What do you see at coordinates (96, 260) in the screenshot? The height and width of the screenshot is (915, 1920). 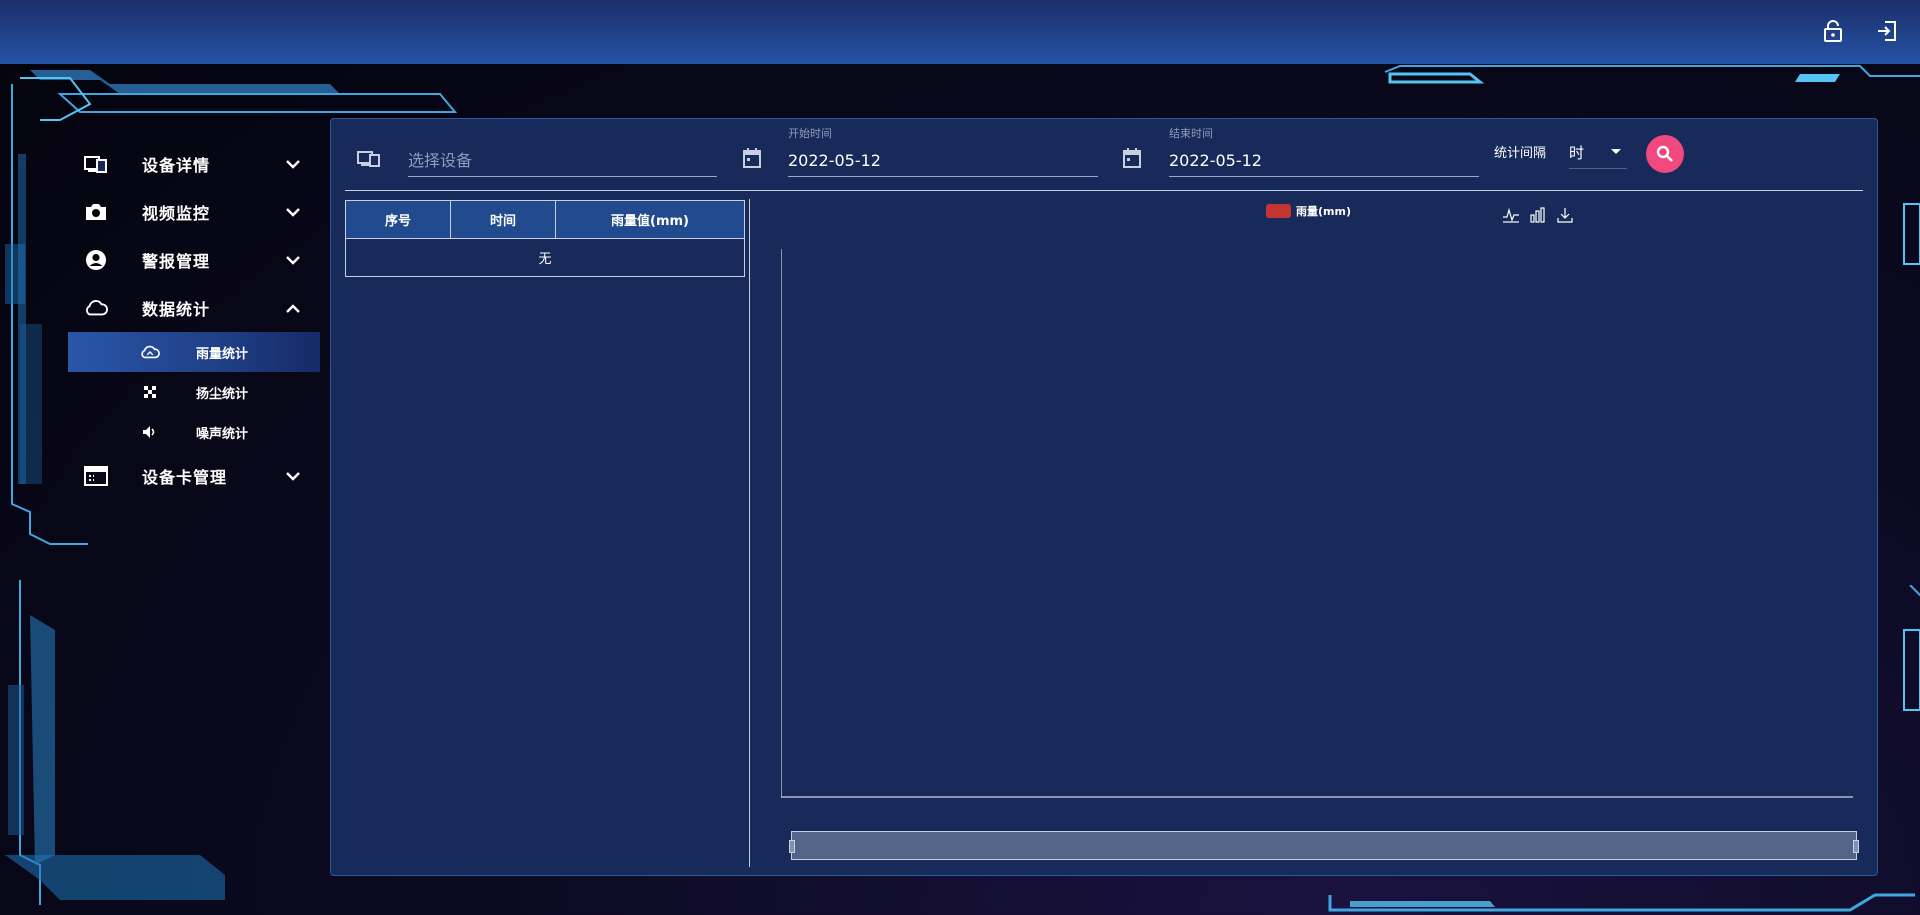 I see `account-circle-icon` at bounding box center [96, 260].